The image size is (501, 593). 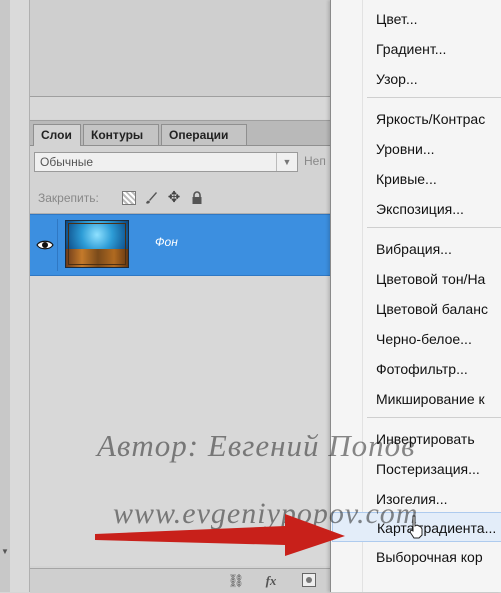 What do you see at coordinates (416, 309) in the screenshot?
I see `menu-item-color-balance: Цветовой баланс` at bounding box center [416, 309].